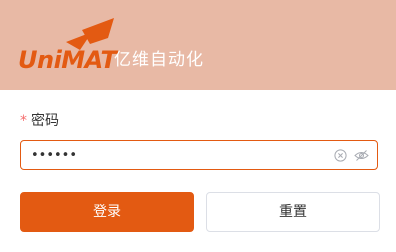  What do you see at coordinates (45, 121) in the screenshot?
I see `password-label-text: 密码` at bounding box center [45, 121].